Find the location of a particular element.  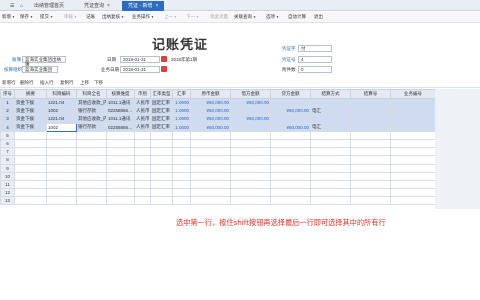

col-header: 结算号 is located at coordinates (370, 94).